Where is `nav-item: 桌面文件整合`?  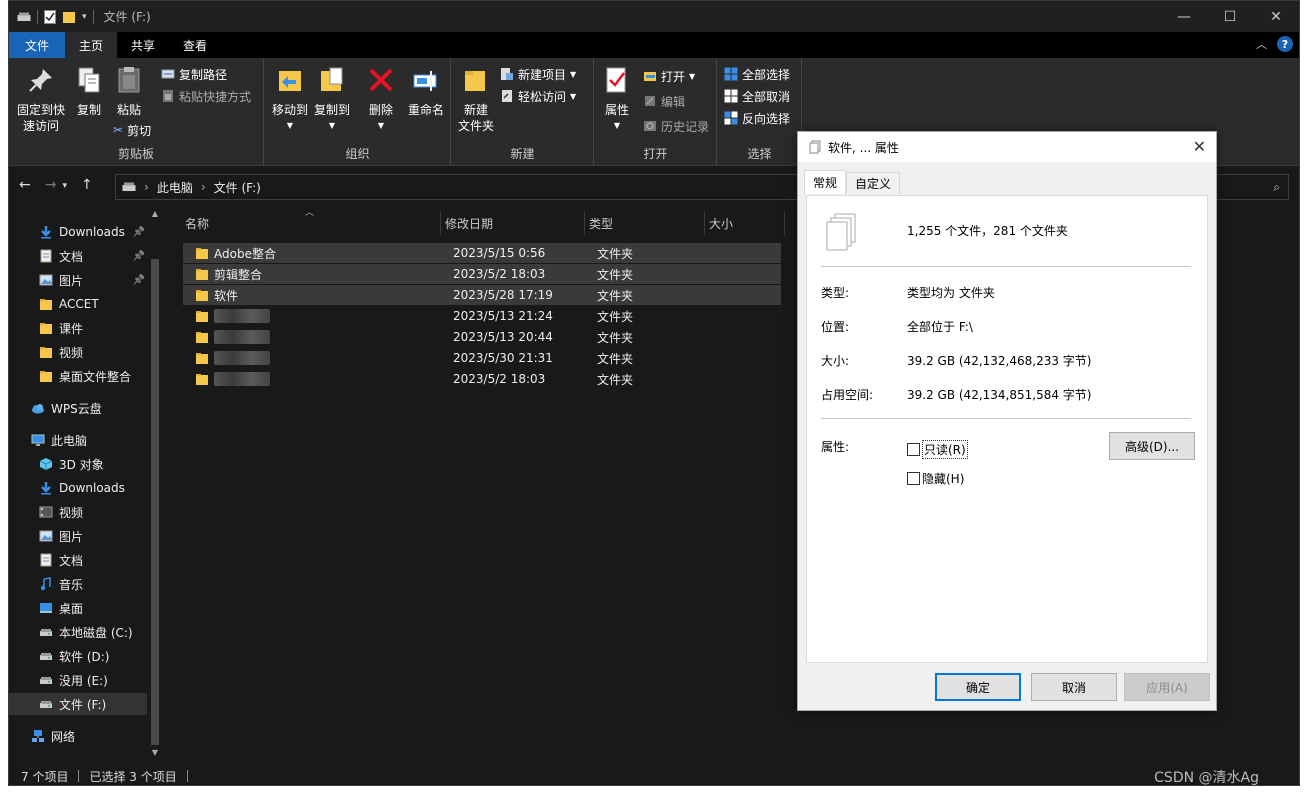 nav-item: 桌面文件整合 is located at coordinates (78, 376).